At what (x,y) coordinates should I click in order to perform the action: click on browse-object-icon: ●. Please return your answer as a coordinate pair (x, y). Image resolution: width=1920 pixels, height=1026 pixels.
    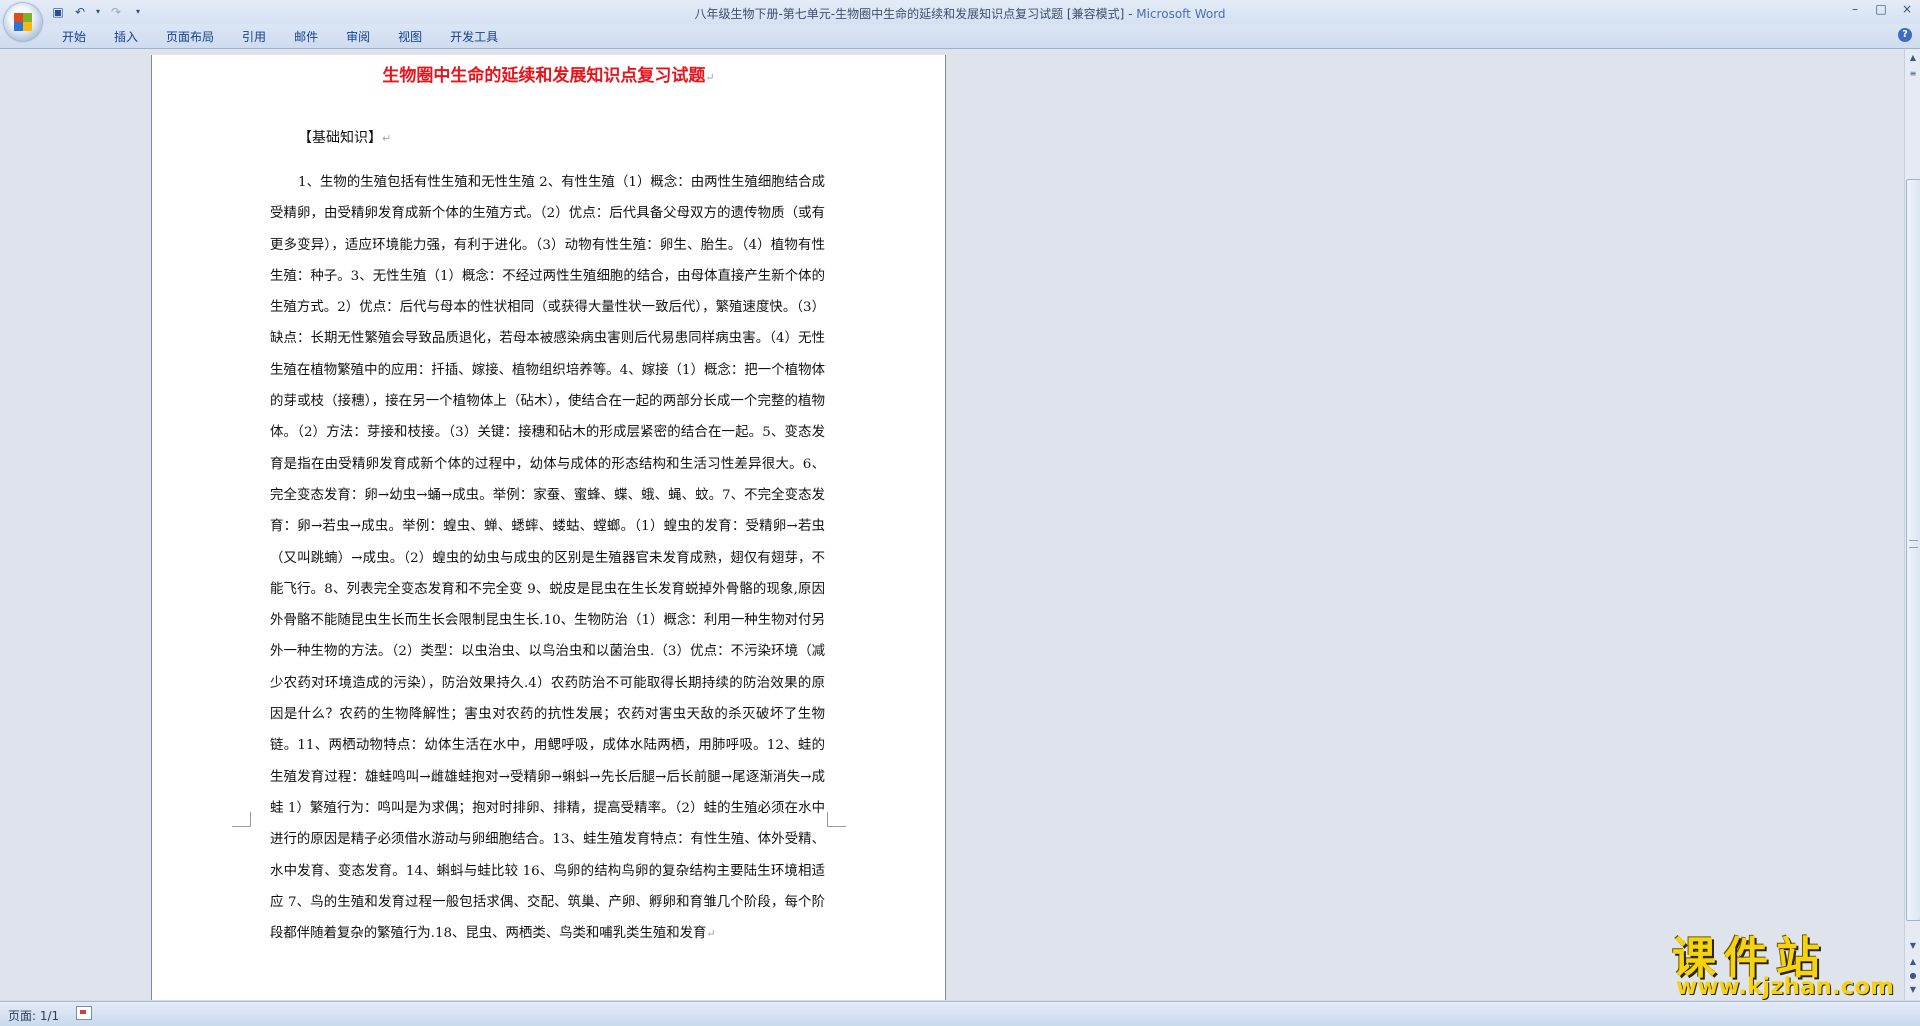
    Looking at the image, I should click on (1913, 976).